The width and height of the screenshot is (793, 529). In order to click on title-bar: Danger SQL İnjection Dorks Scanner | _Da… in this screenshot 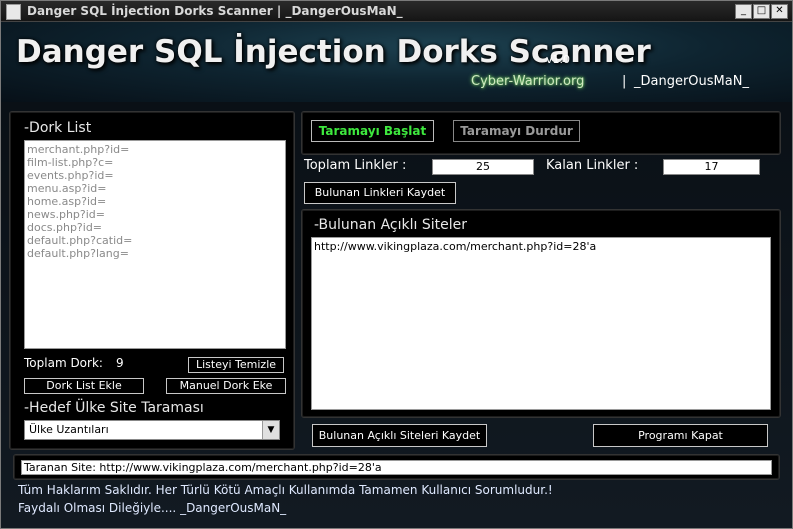, I will do `click(396, 11)`.